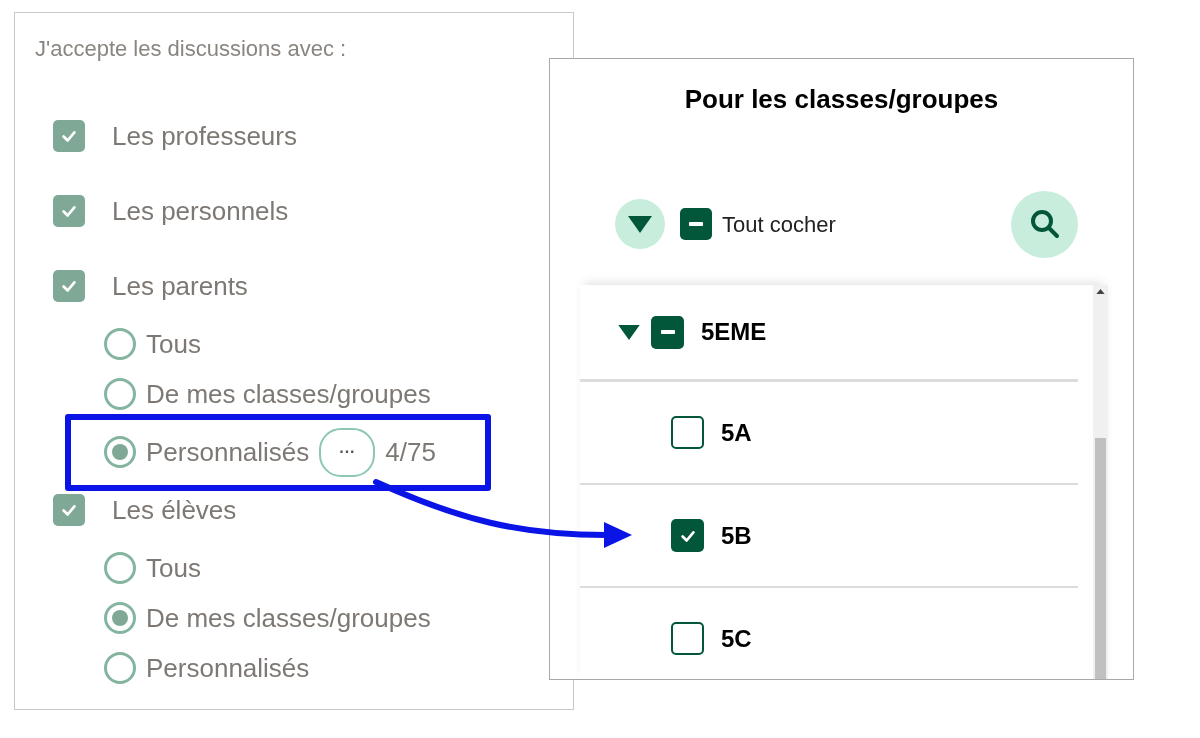  I want to click on check-all-label: Tout cocher, so click(779, 224).